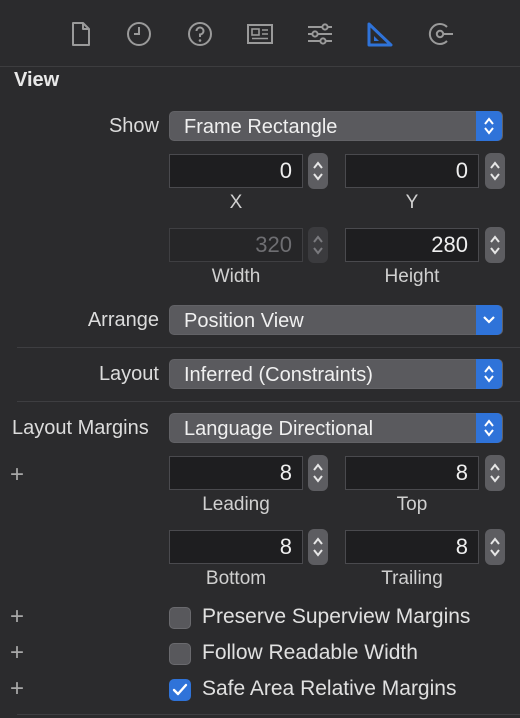 Image resolution: width=520 pixels, height=718 pixels. I want to click on leading-field: 8, so click(236, 473).